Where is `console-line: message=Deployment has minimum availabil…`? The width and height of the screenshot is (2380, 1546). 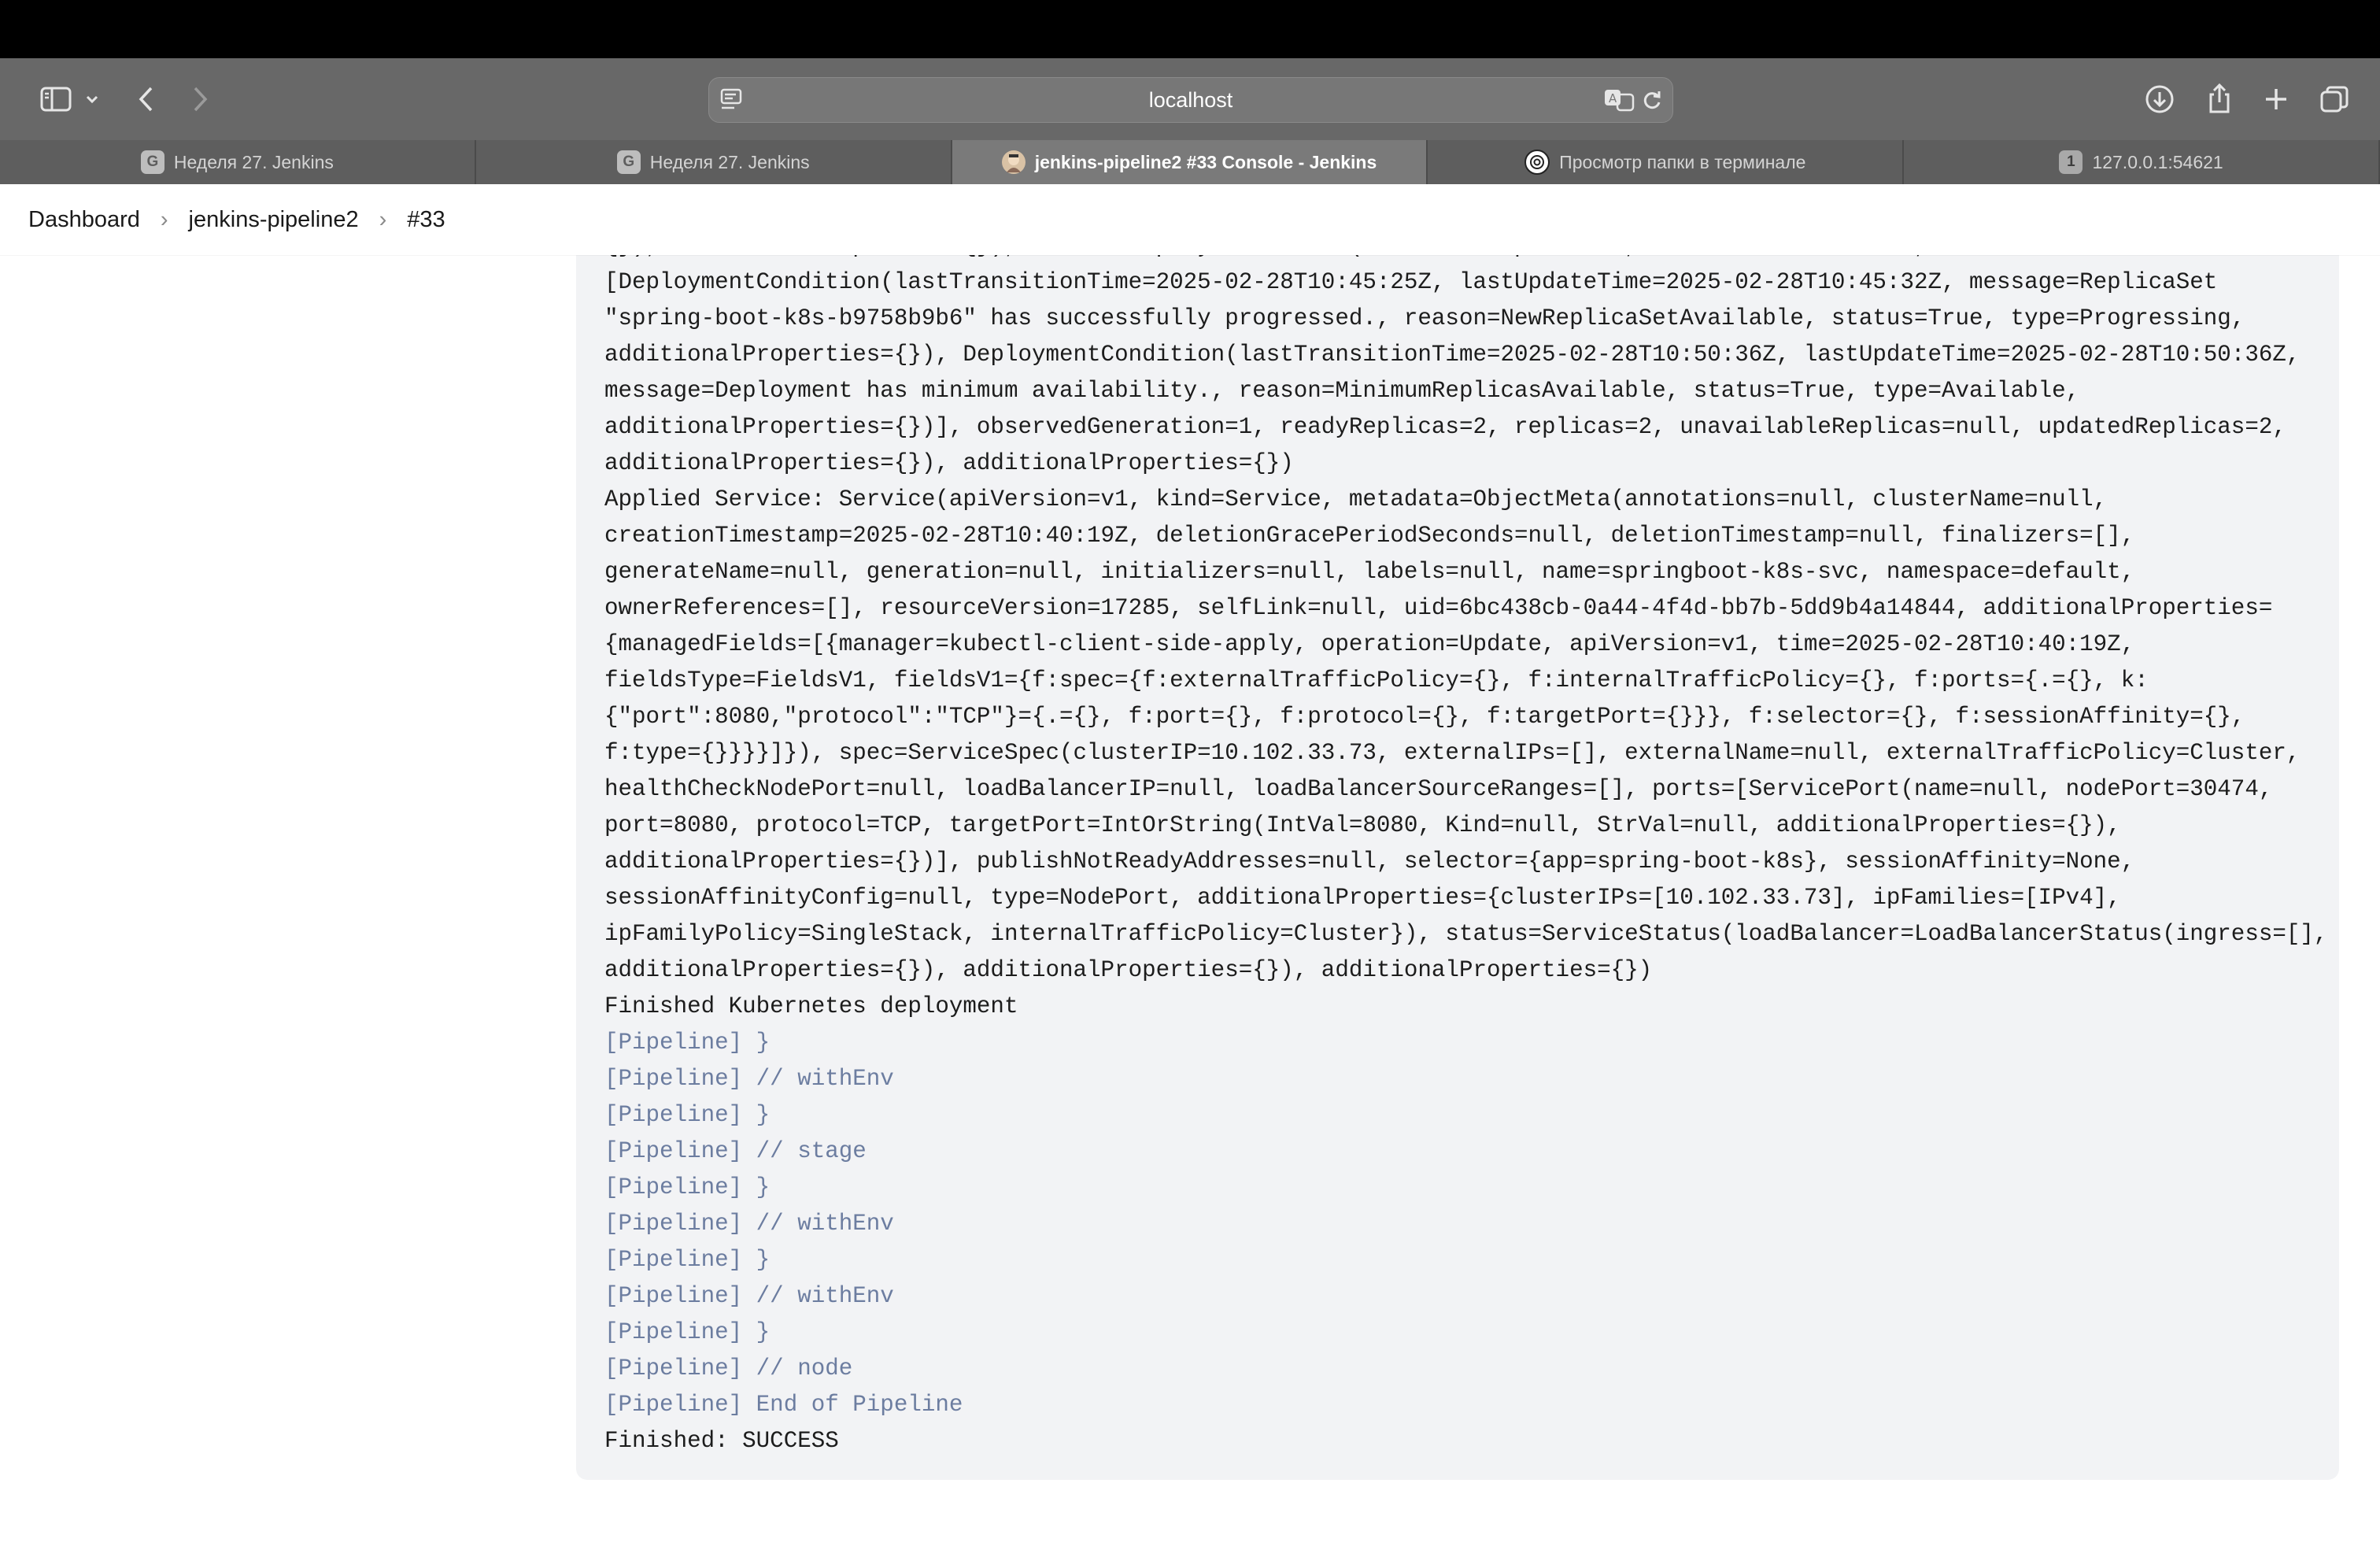 console-line: message=Deployment has minimum availabil… is located at coordinates (1342, 391).